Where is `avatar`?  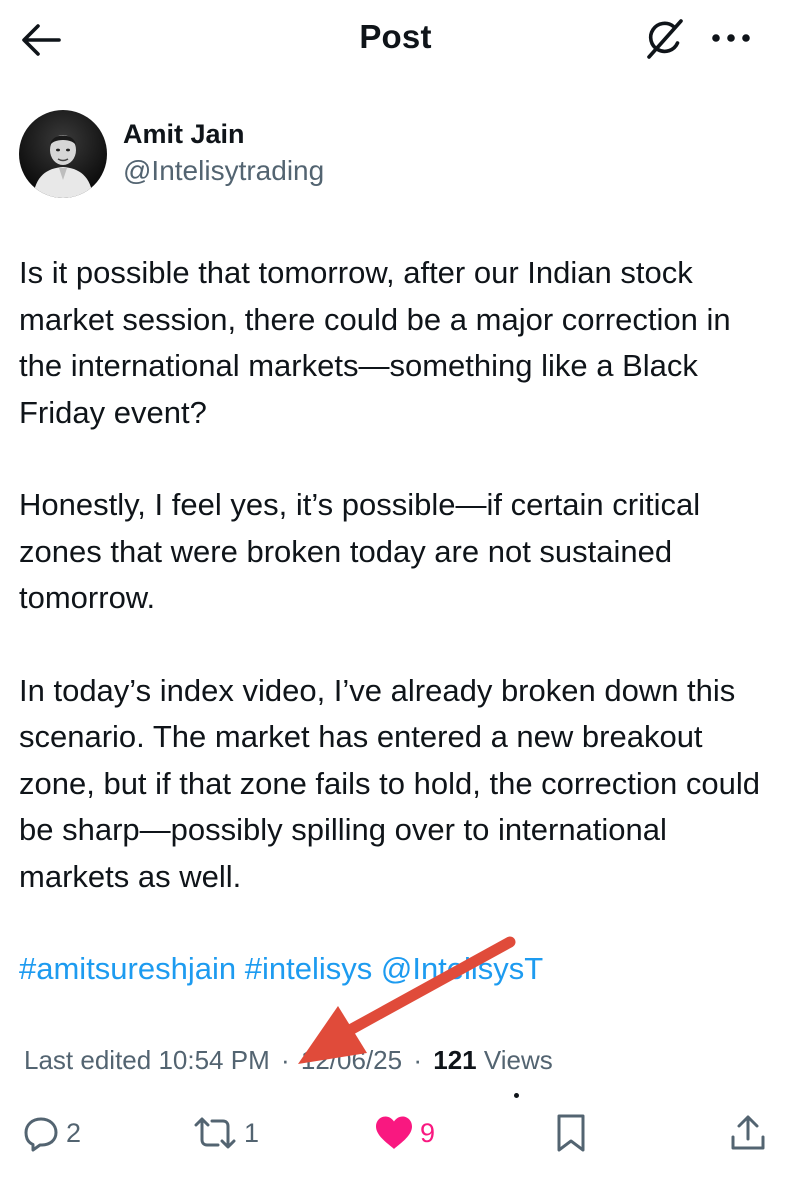 avatar is located at coordinates (63, 154).